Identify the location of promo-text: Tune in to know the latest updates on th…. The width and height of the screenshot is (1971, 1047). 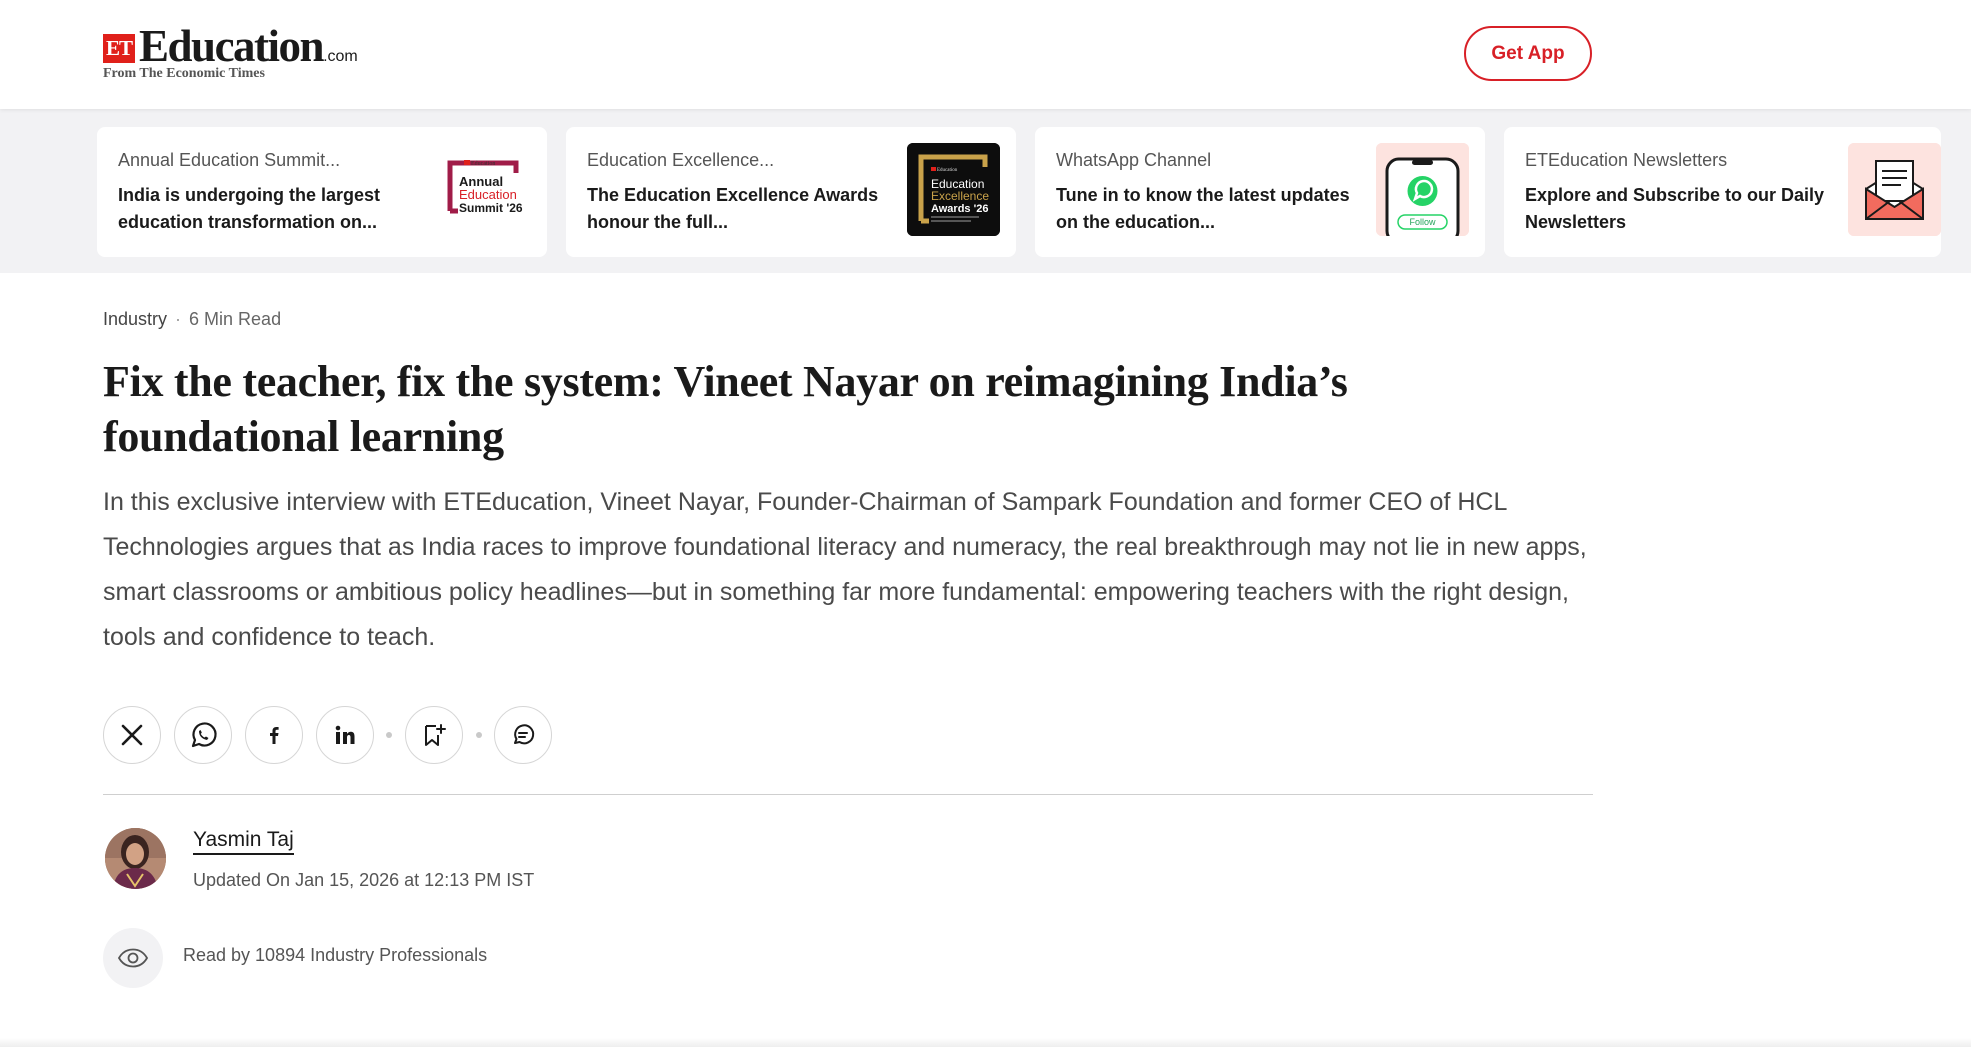
(1203, 208).